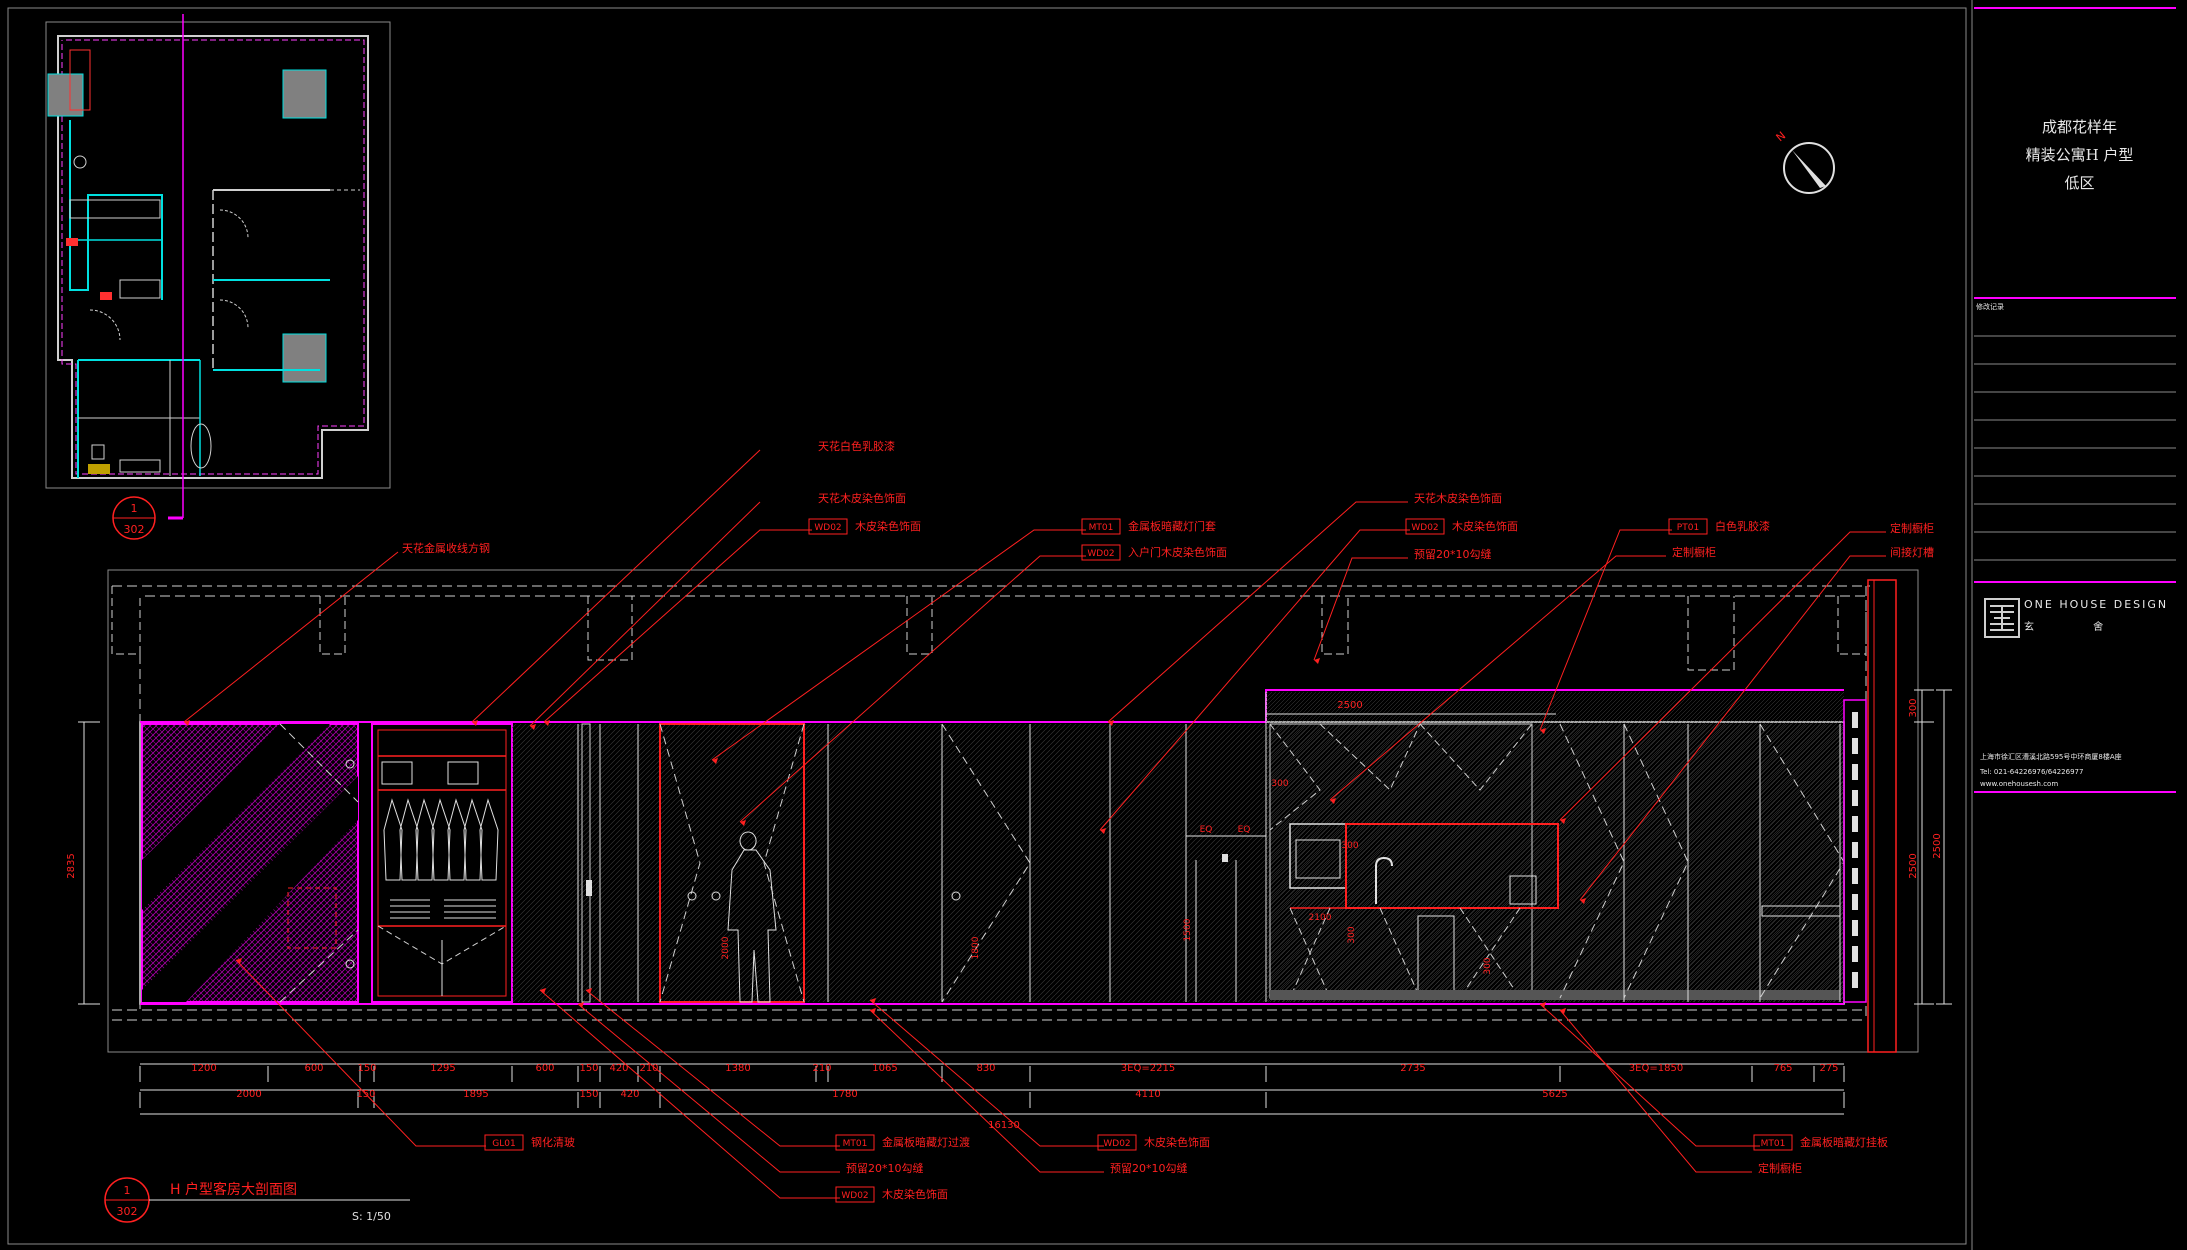 The width and height of the screenshot is (2187, 1250). Describe the element at coordinates (127, 1190) in the screenshot. I see `title-callout-top: 1` at that location.